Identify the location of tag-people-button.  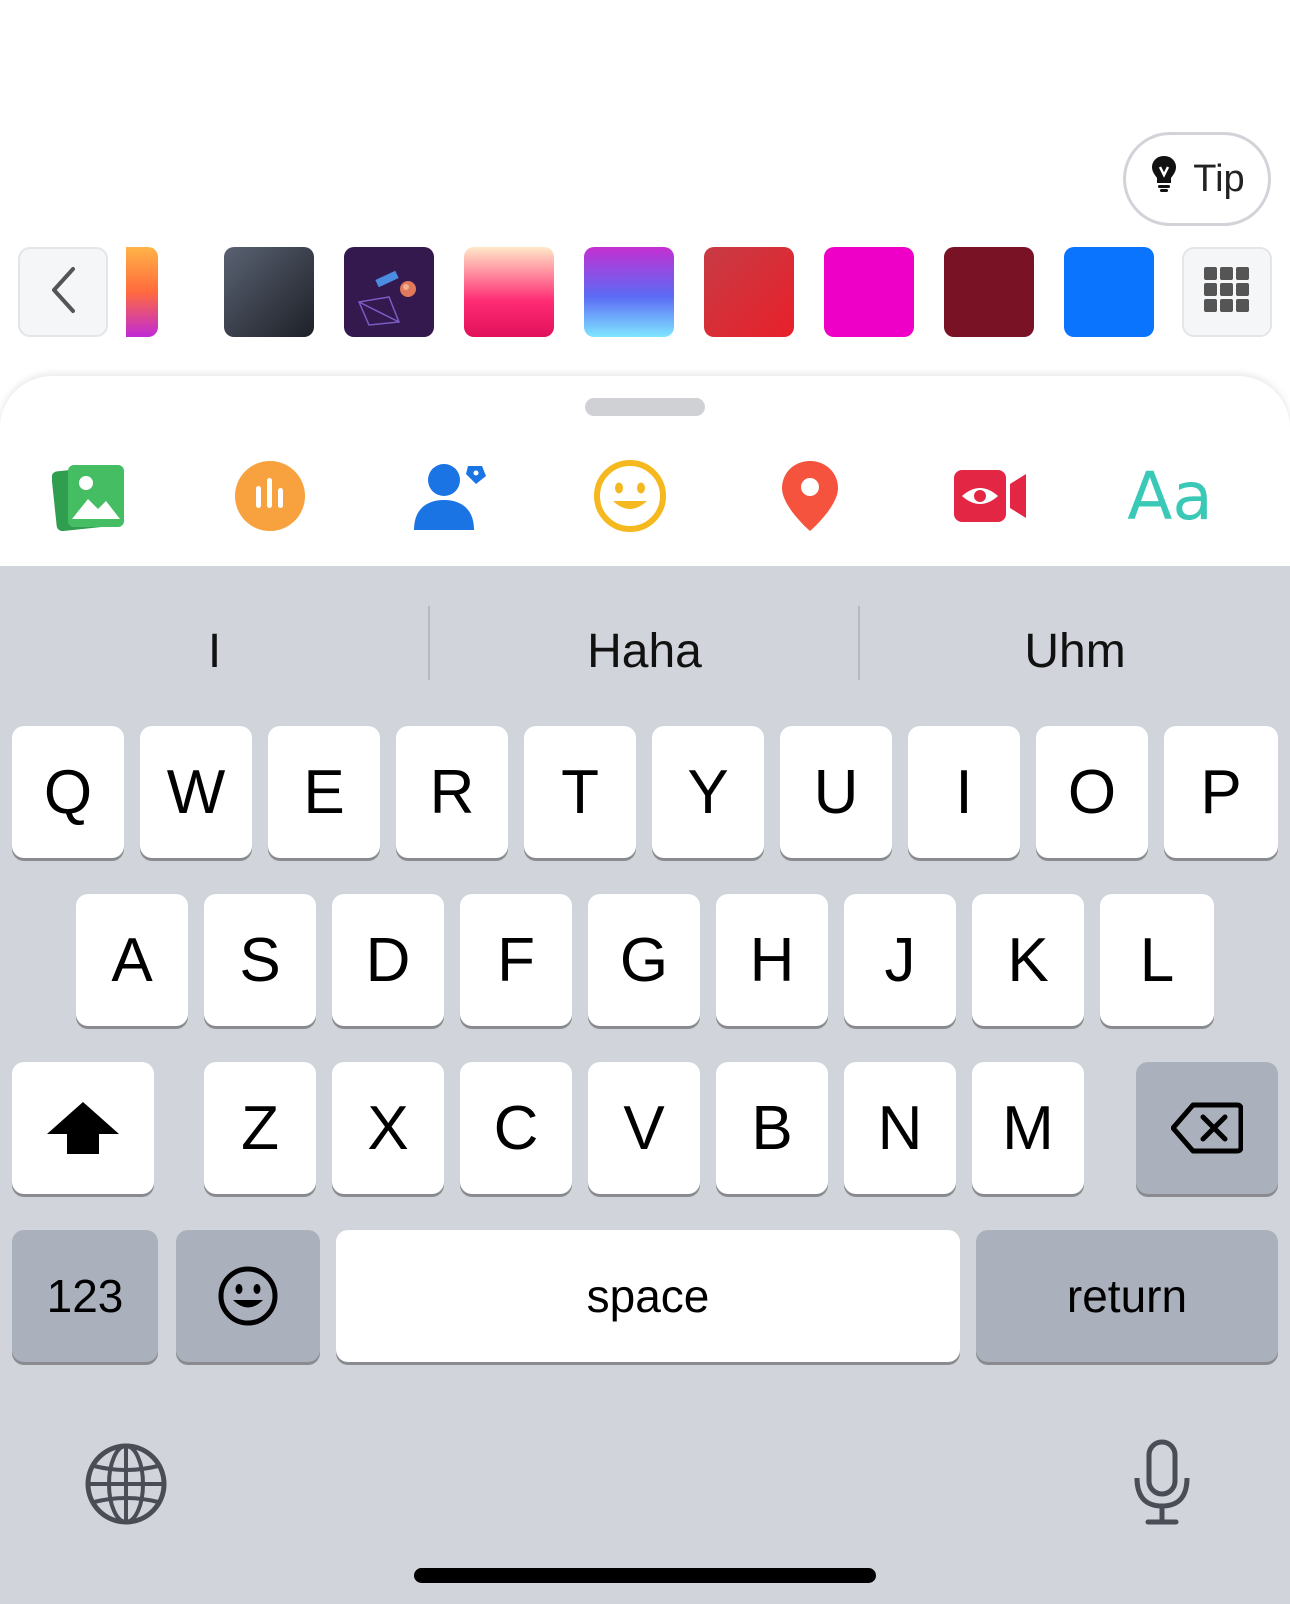
(450, 496).